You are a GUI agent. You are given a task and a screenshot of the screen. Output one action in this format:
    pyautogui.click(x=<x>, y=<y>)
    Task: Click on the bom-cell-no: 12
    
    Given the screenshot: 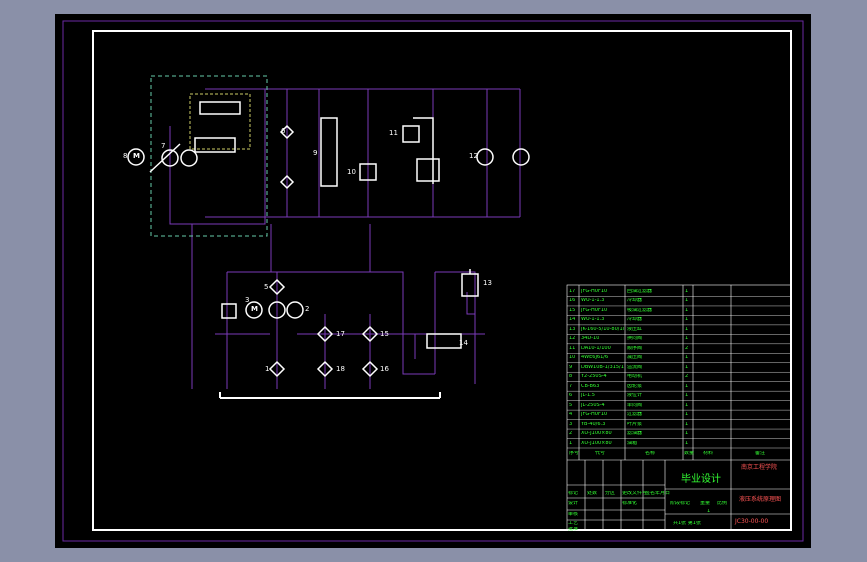 What is the action you would take?
    pyautogui.click(x=572, y=339)
    